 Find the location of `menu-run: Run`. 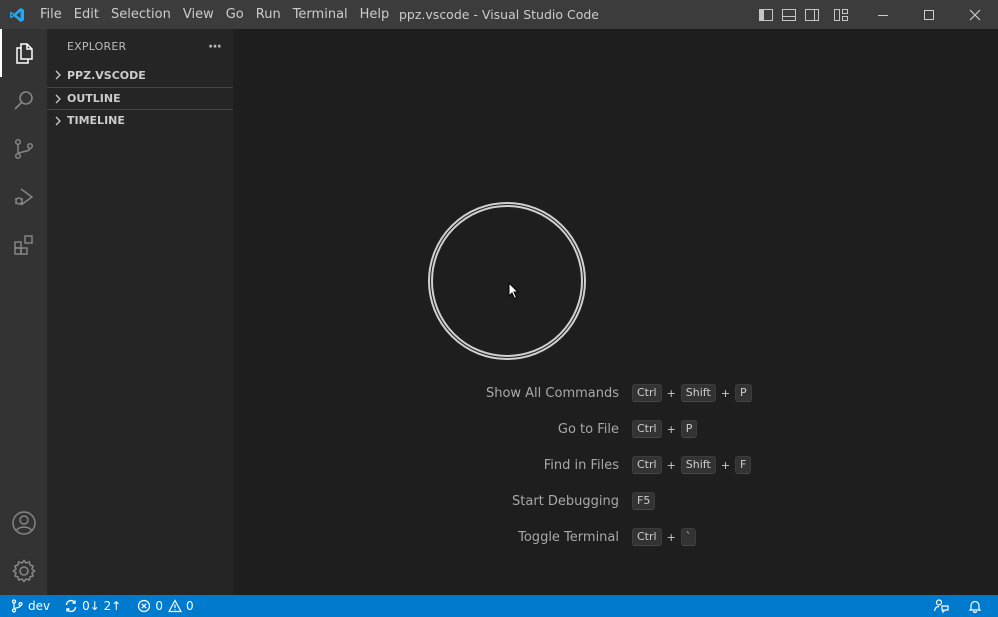

menu-run: Run is located at coordinates (268, 14).